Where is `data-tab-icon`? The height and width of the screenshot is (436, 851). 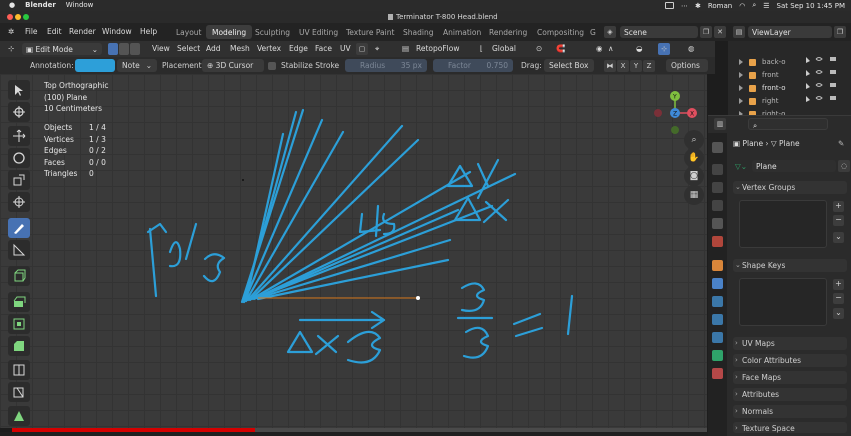 data-tab-icon is located at coordinates (717, 355).